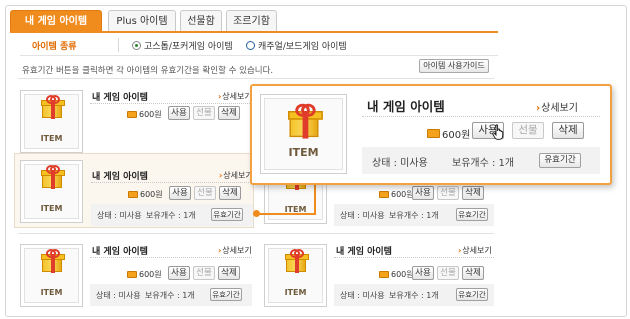  What do you see at coordinates (188, 47) in the screenshot?
I see `radio-label: 고스톱/포커게임 아이템` at bounding box center [188, 47].